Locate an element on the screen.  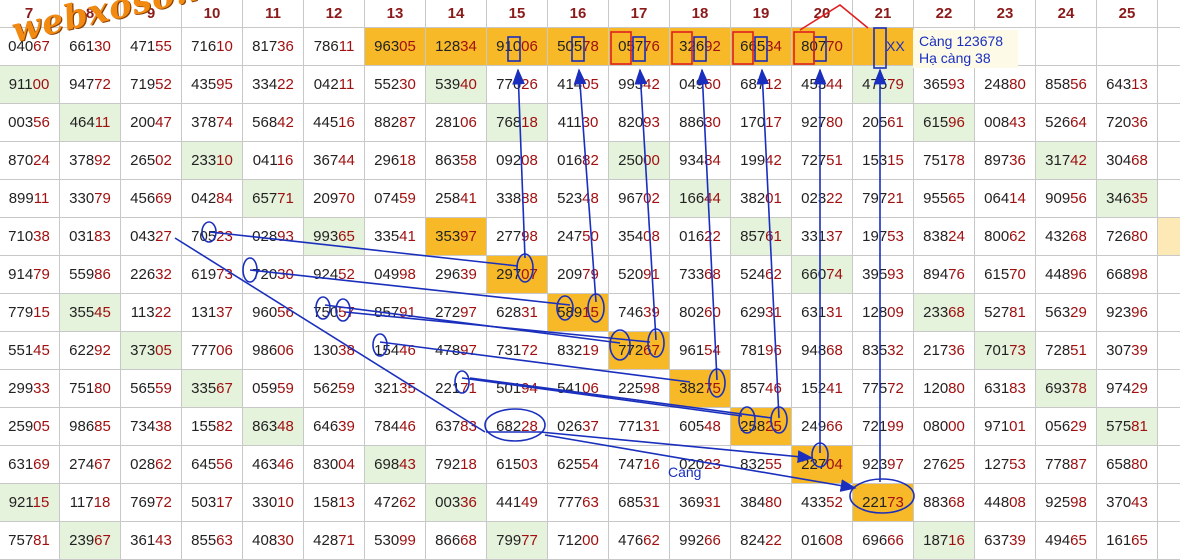
result-cell: 92598 is located at coordinates (1066, 503).